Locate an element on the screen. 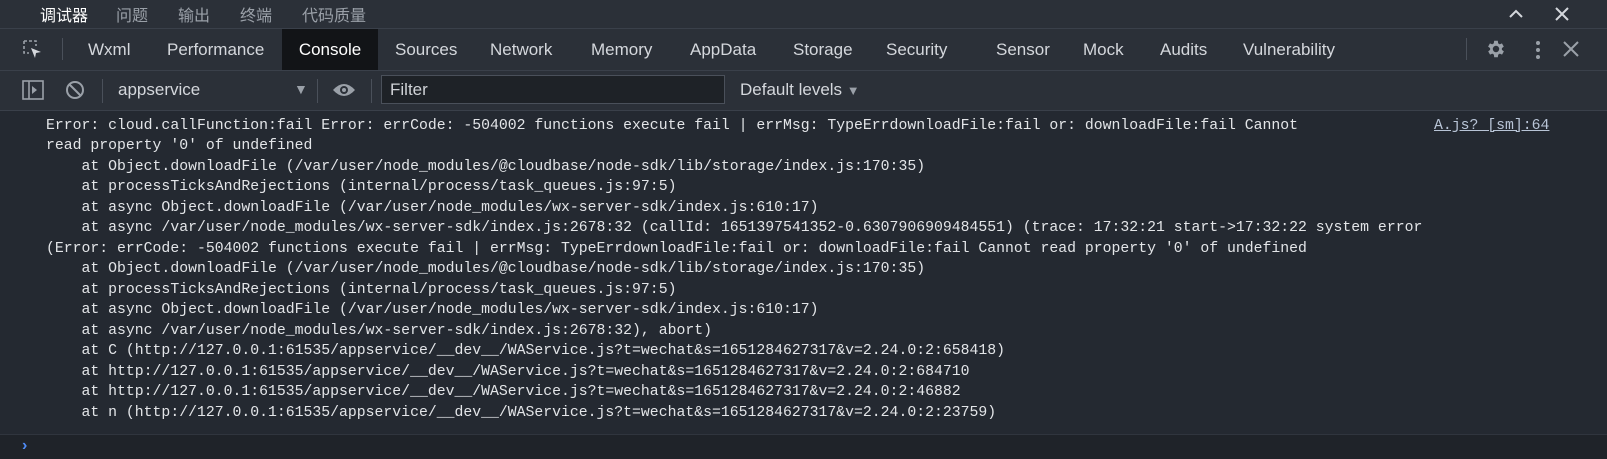 This screenshot has height=459, width=1607. tab-storage: Storage is located at coordinates (823, 49).